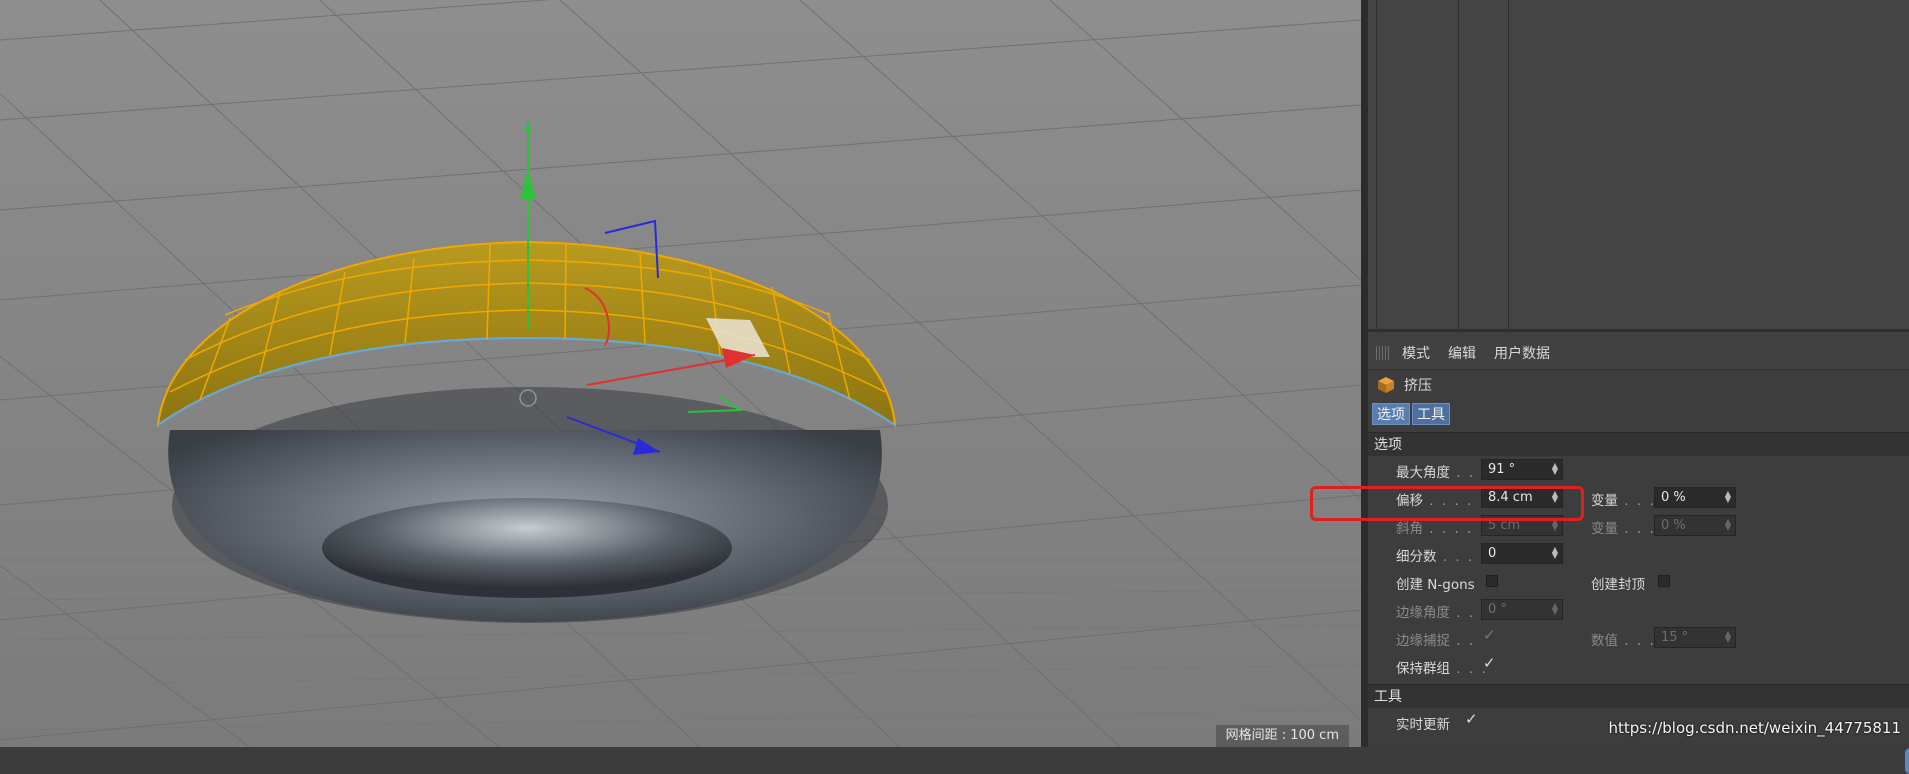 The width and height of the screenshot is (1909, 774). What do you see at coordinates (1522, 553) in the screenshot?
I see `subdivision-input: 0 ▲▼` at bounding box center [1522, 553].